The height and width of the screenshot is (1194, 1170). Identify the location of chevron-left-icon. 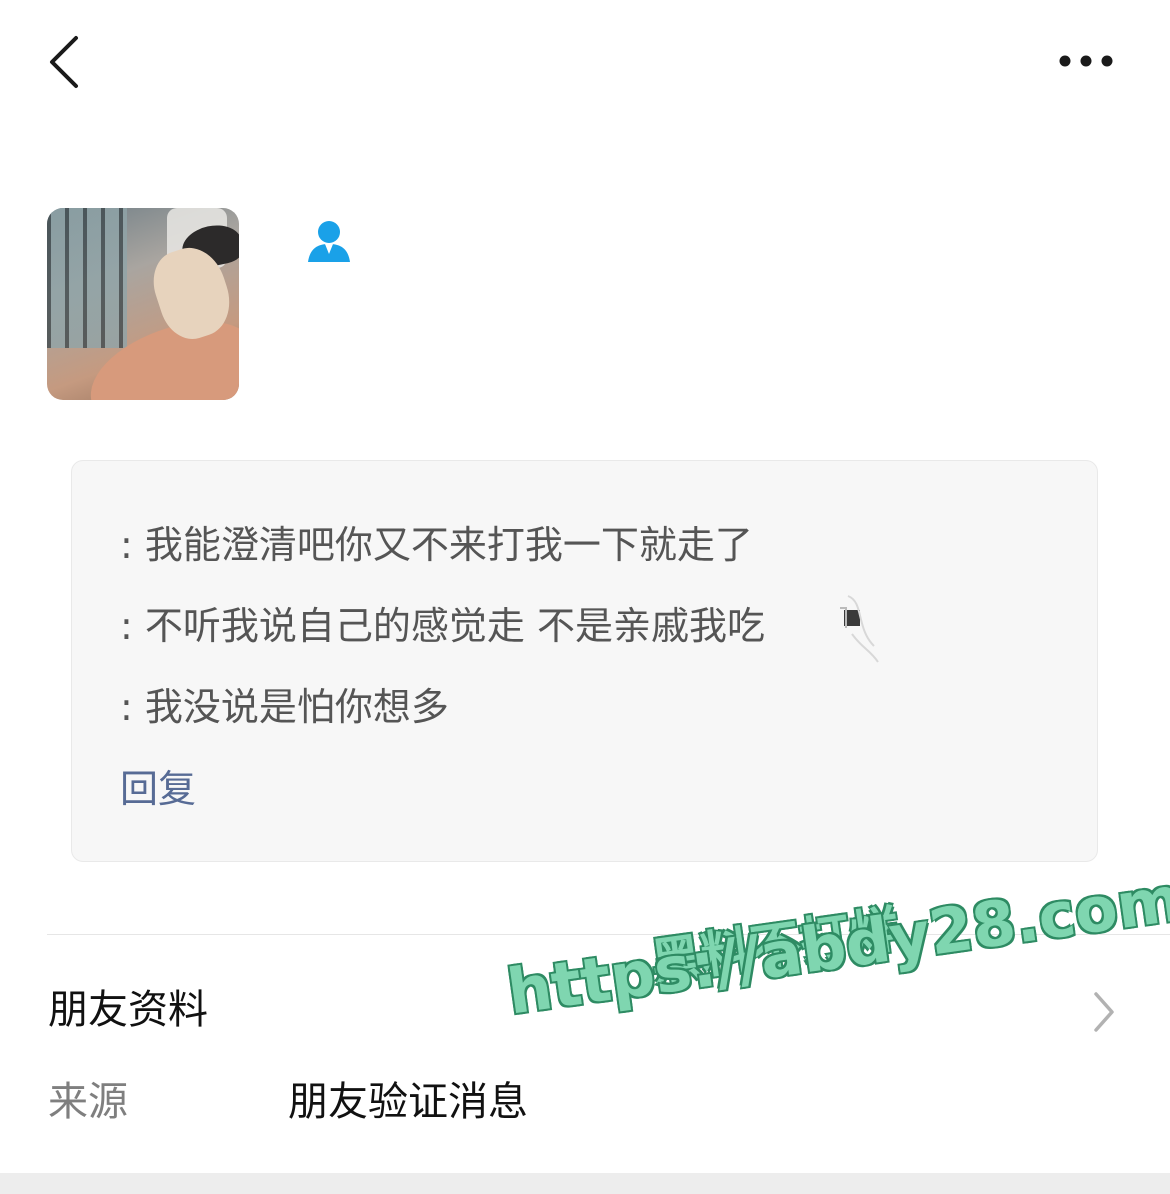
(64, 62).